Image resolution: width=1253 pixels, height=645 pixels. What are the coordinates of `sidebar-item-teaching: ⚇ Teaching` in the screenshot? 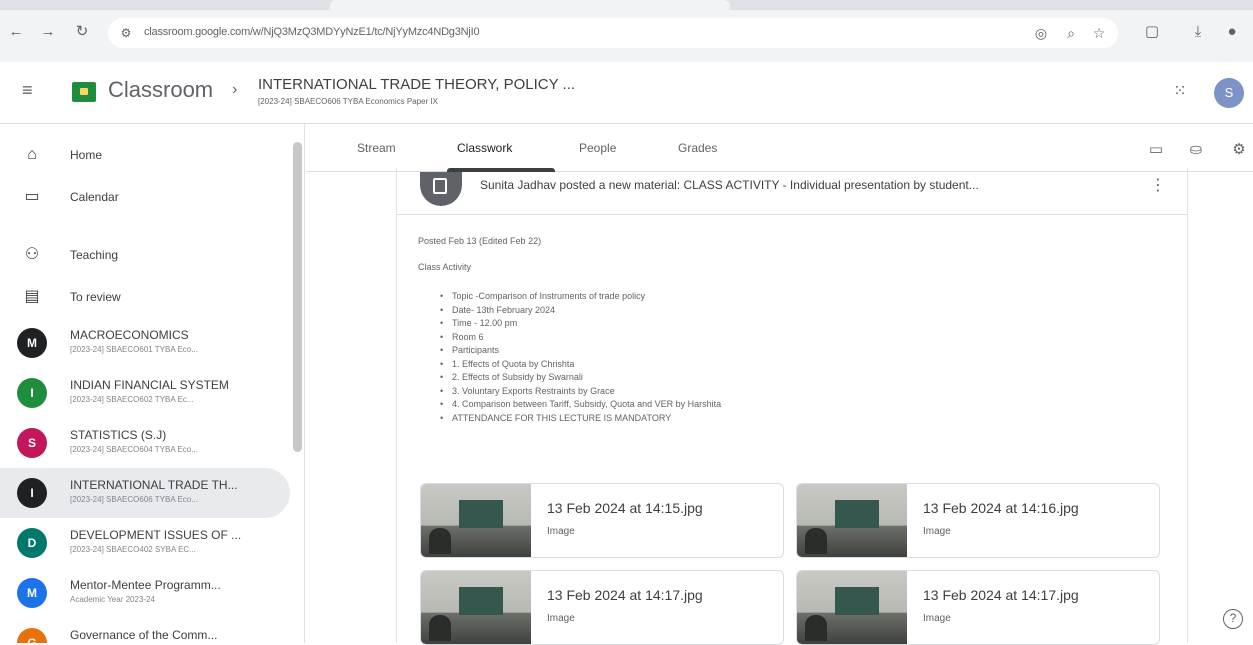 It's located at (145, 255).